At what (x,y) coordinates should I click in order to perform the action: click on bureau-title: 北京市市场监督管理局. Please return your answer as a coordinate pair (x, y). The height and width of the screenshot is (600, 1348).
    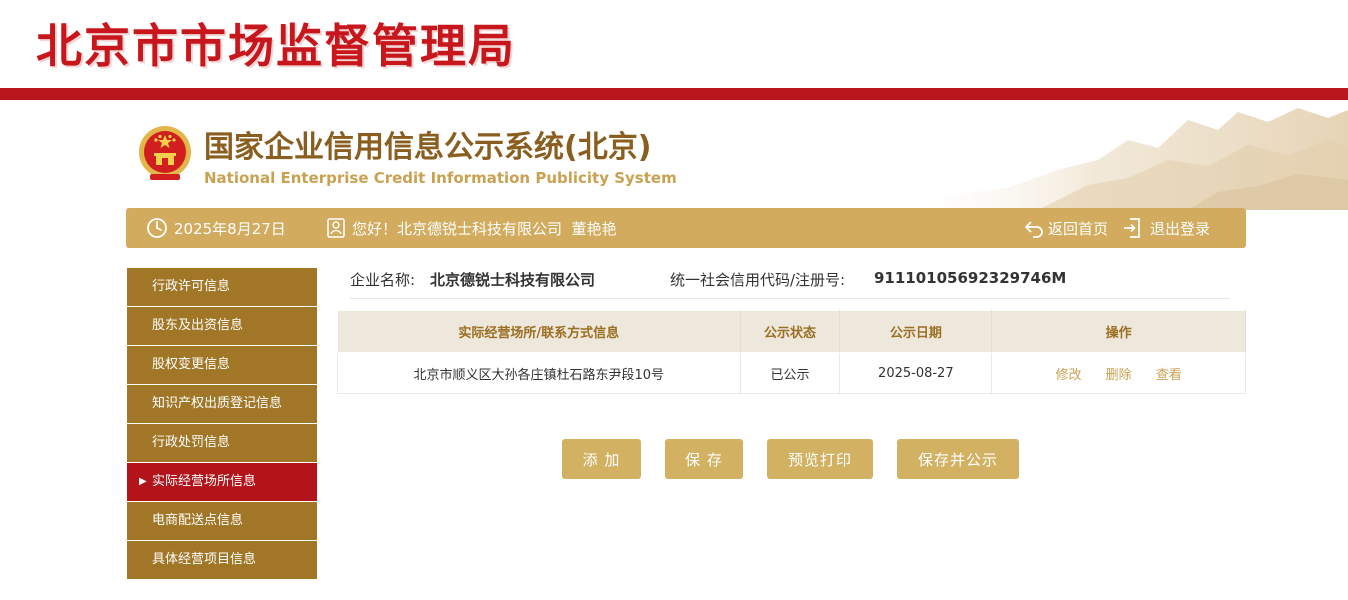
    Looking at the image, I should click on (276, 46).